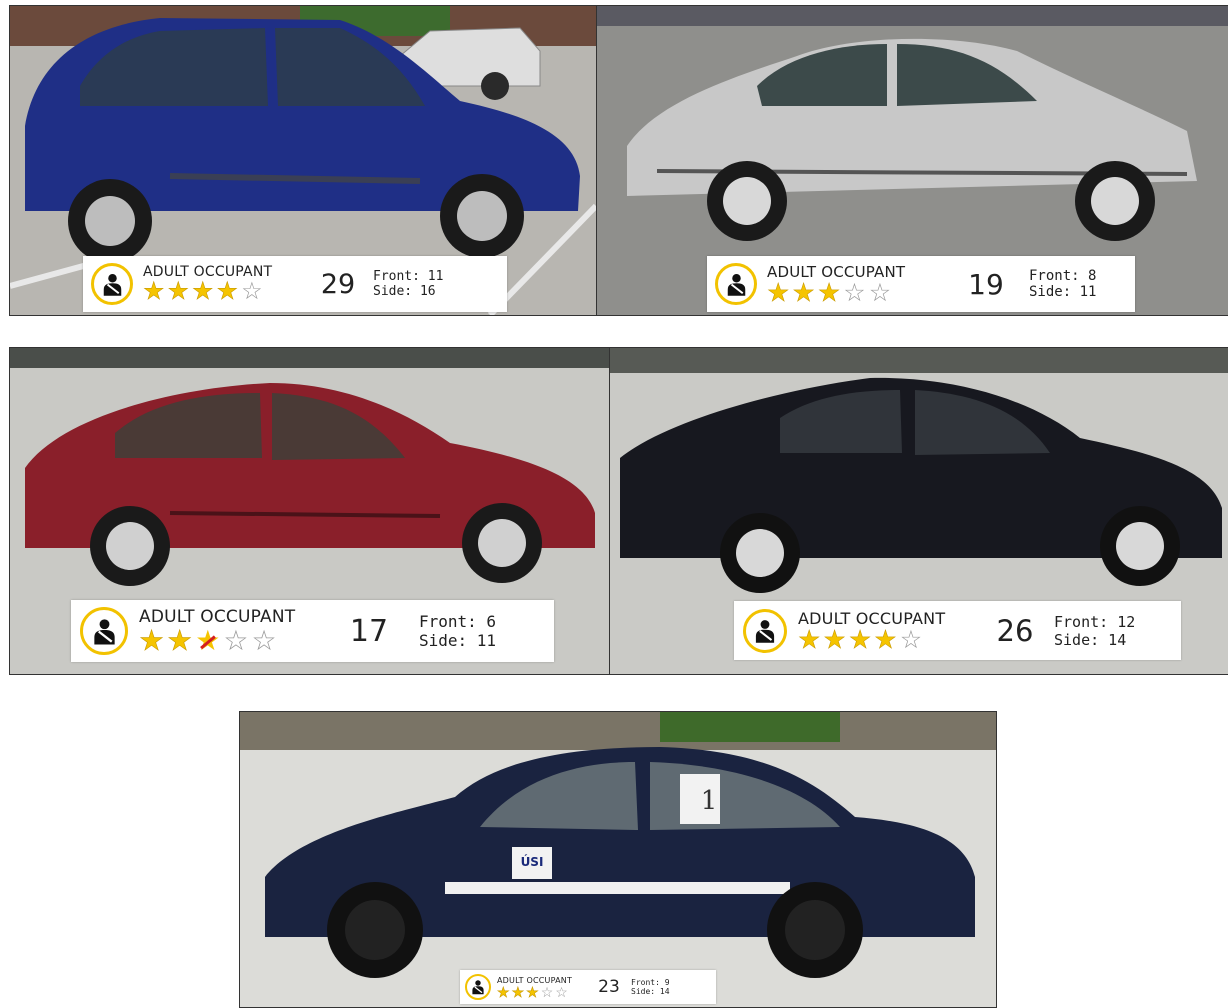 The height and width of the screenshot is (1008, 1228). Describe the element at coordinates (532, 862) in the screenshot. I see `usi-logo-text: ÚSI` at that location.